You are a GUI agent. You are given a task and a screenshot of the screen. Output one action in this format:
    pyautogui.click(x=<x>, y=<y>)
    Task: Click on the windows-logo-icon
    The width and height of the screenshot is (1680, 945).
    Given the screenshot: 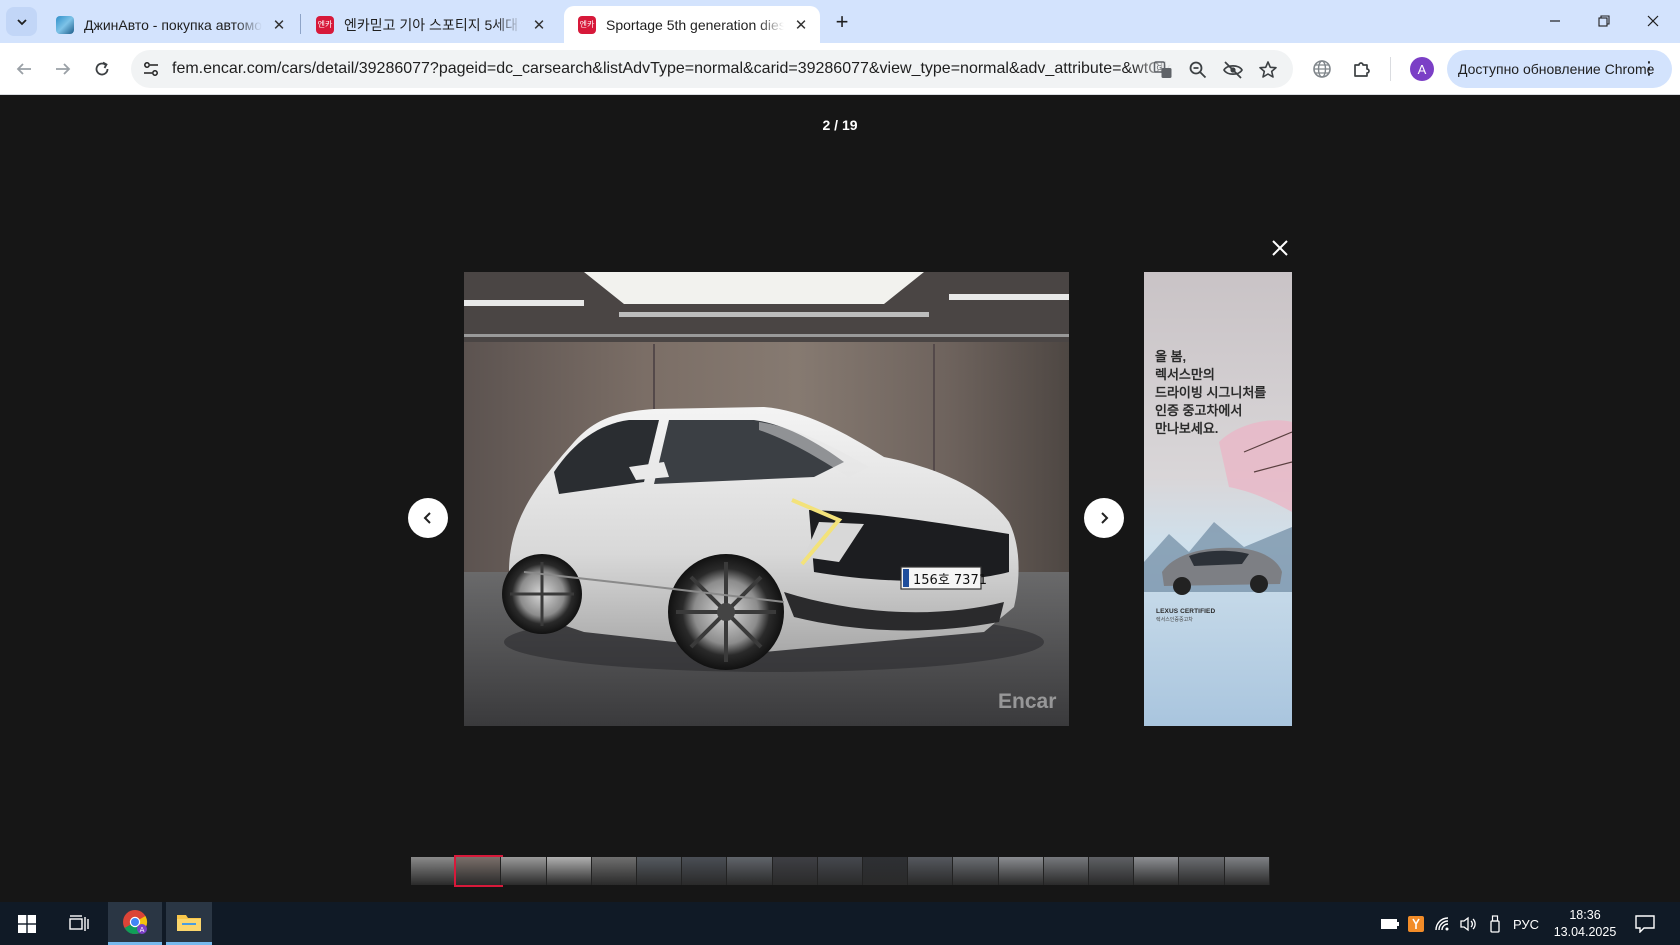 What is the action you would take?
    pyautogui.click(x=27, y=923)
    